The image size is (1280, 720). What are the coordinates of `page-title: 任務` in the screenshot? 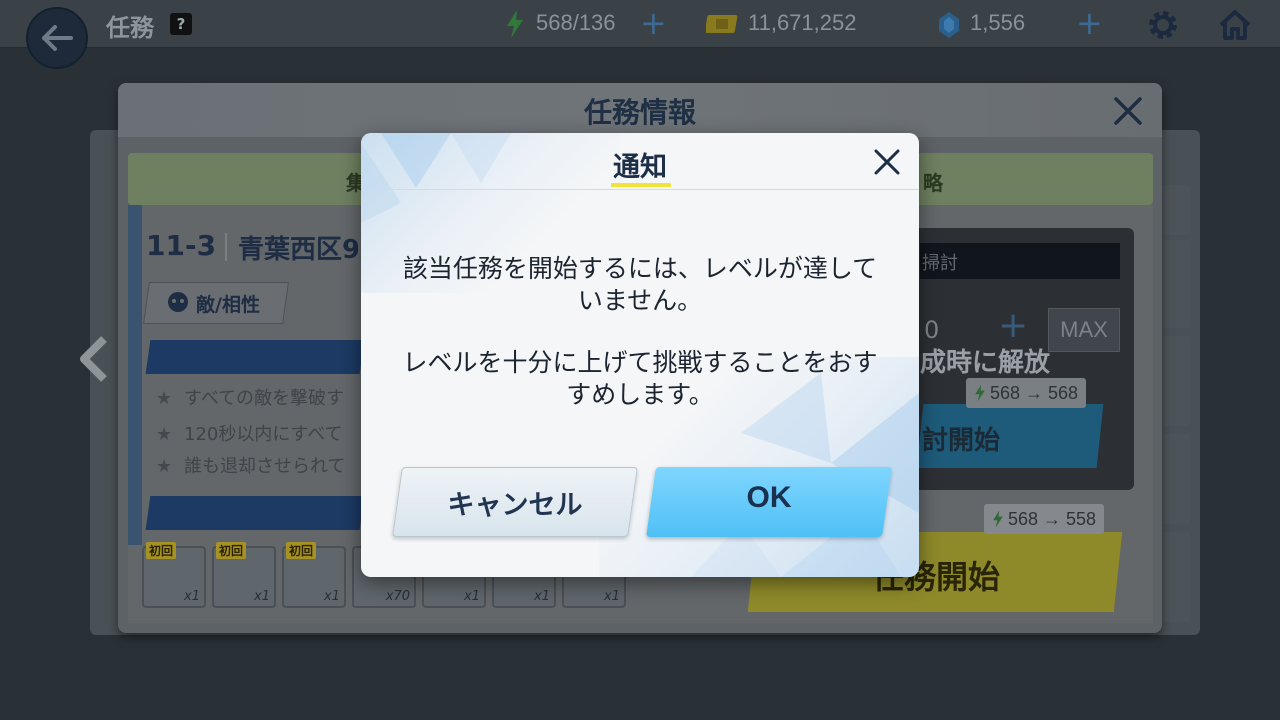 It's located at (130, 28).